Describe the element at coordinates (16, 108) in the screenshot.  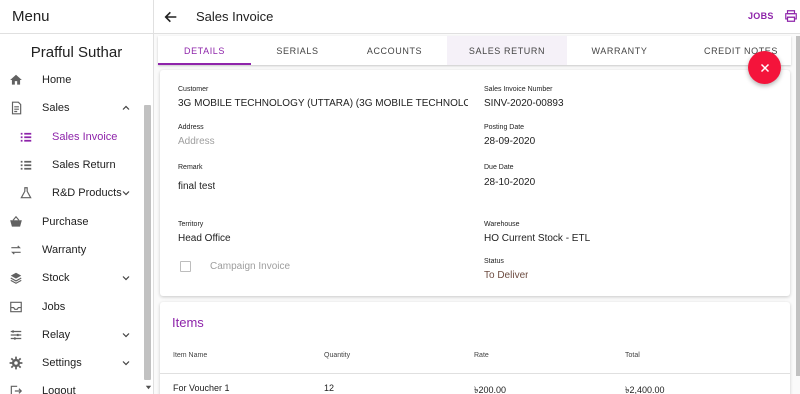
I see `receipt-icon` at that location.